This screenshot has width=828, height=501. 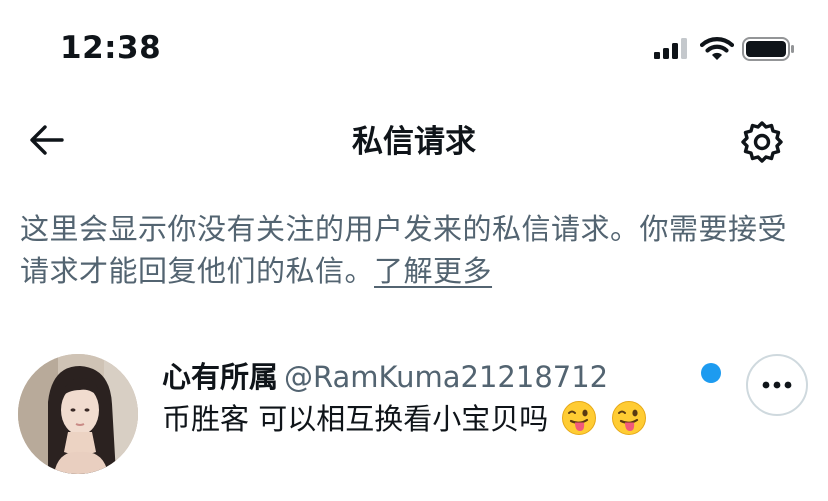 What do you see at coordinates (711, 373) in the screenshot?
I see `unread-indicator` at bounding box center [711, 373].